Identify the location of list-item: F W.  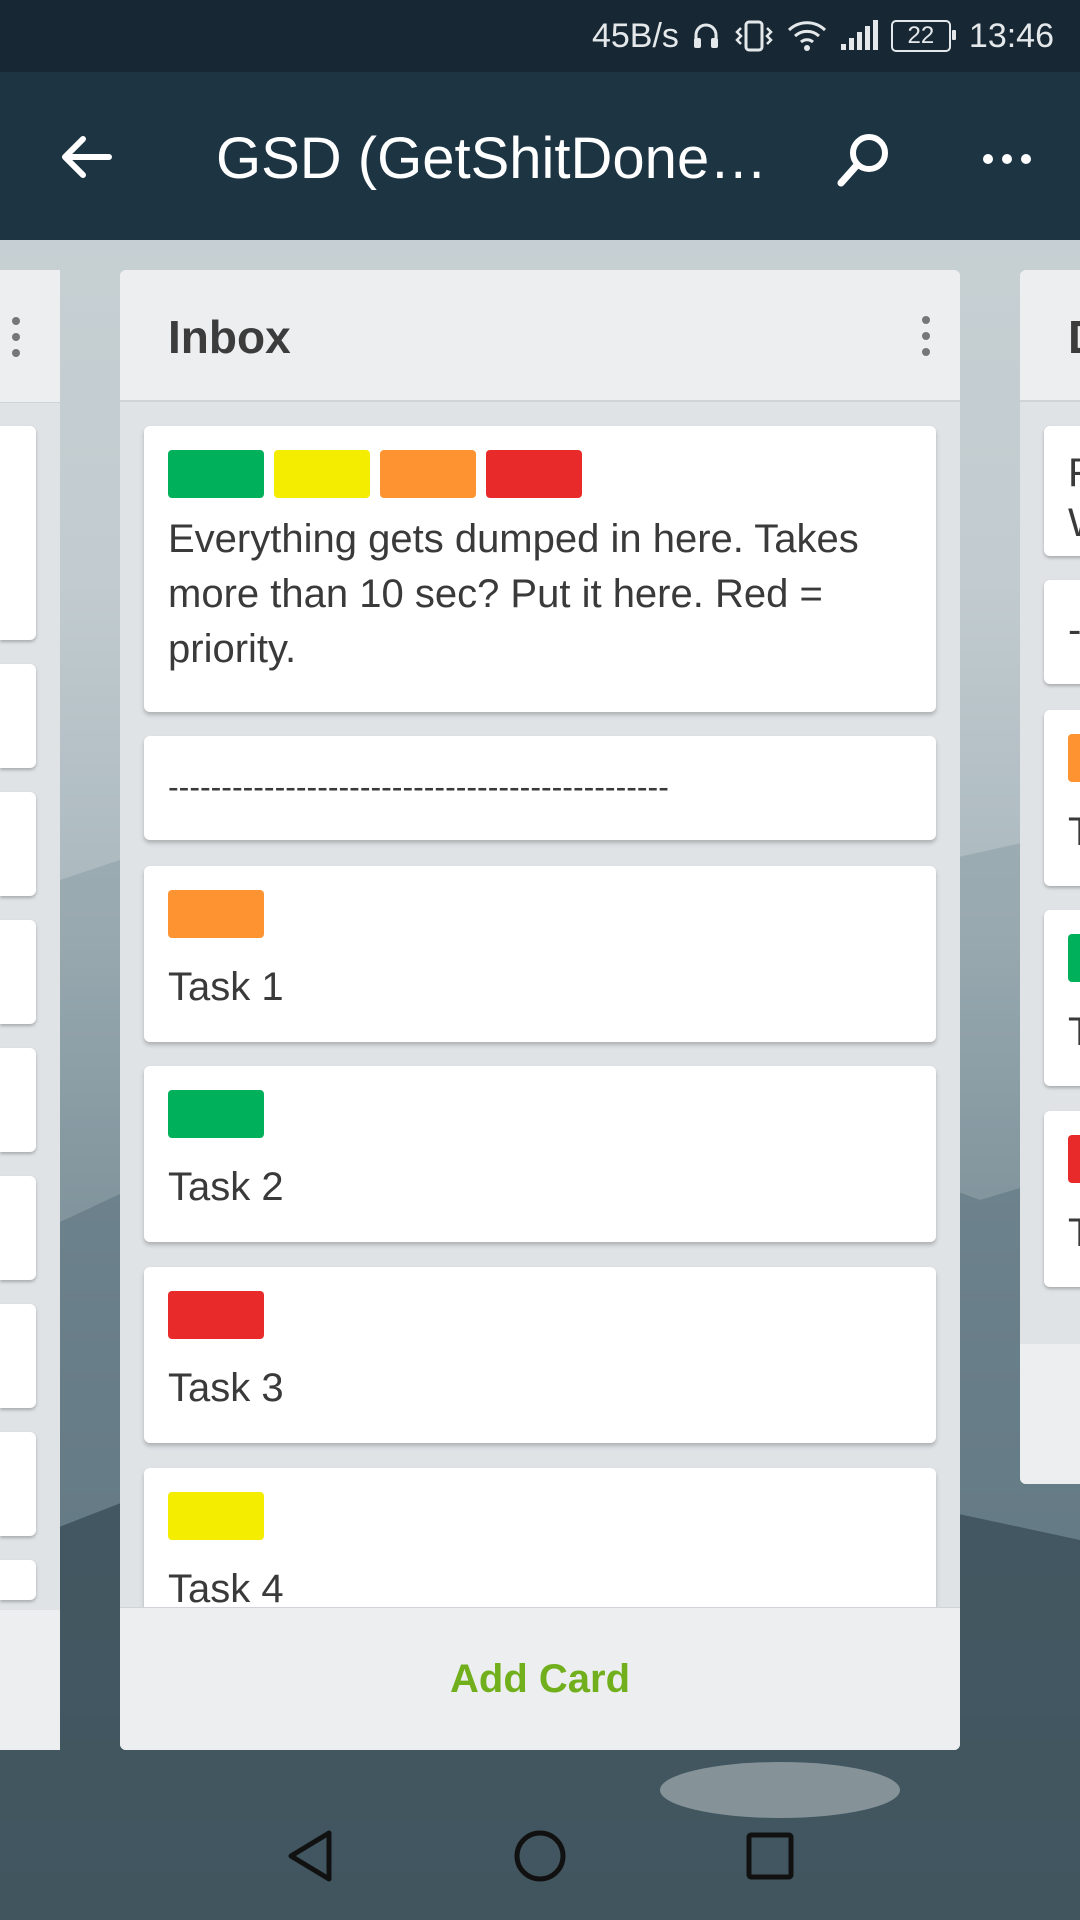
(1062, 491).